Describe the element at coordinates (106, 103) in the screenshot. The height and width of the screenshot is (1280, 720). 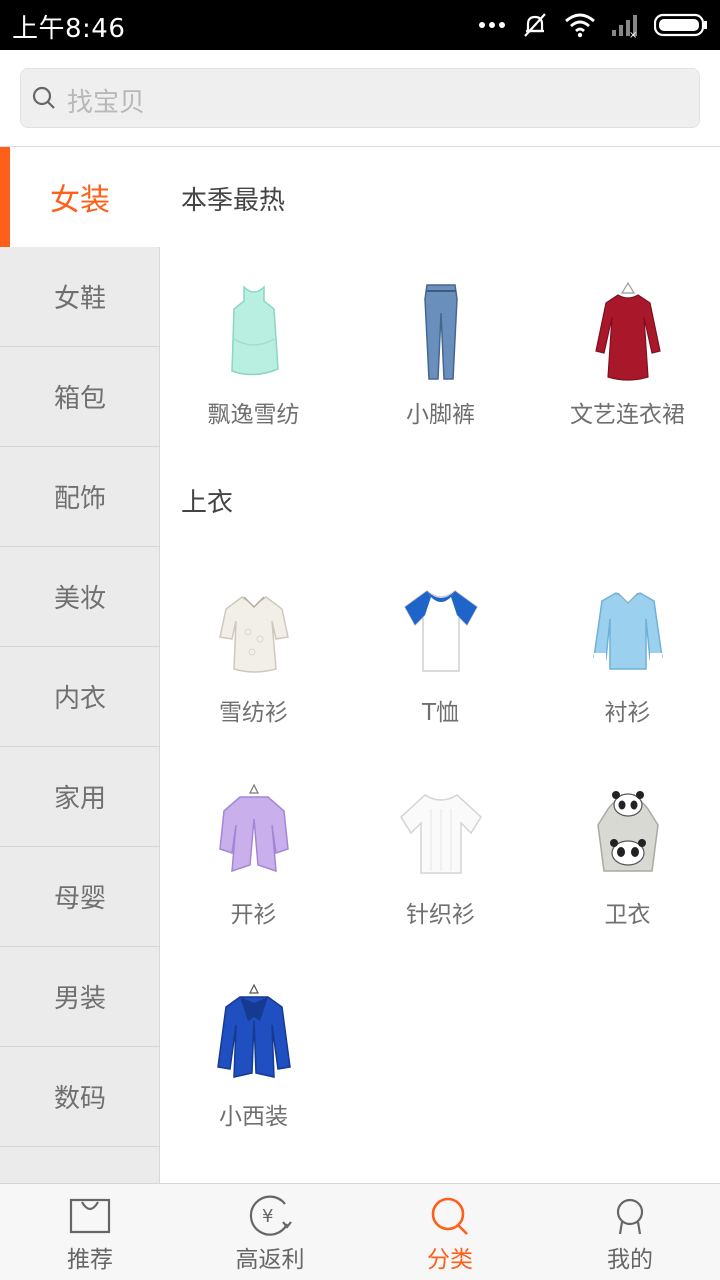
I see `search-placeholder: 找宝贝` at that location.